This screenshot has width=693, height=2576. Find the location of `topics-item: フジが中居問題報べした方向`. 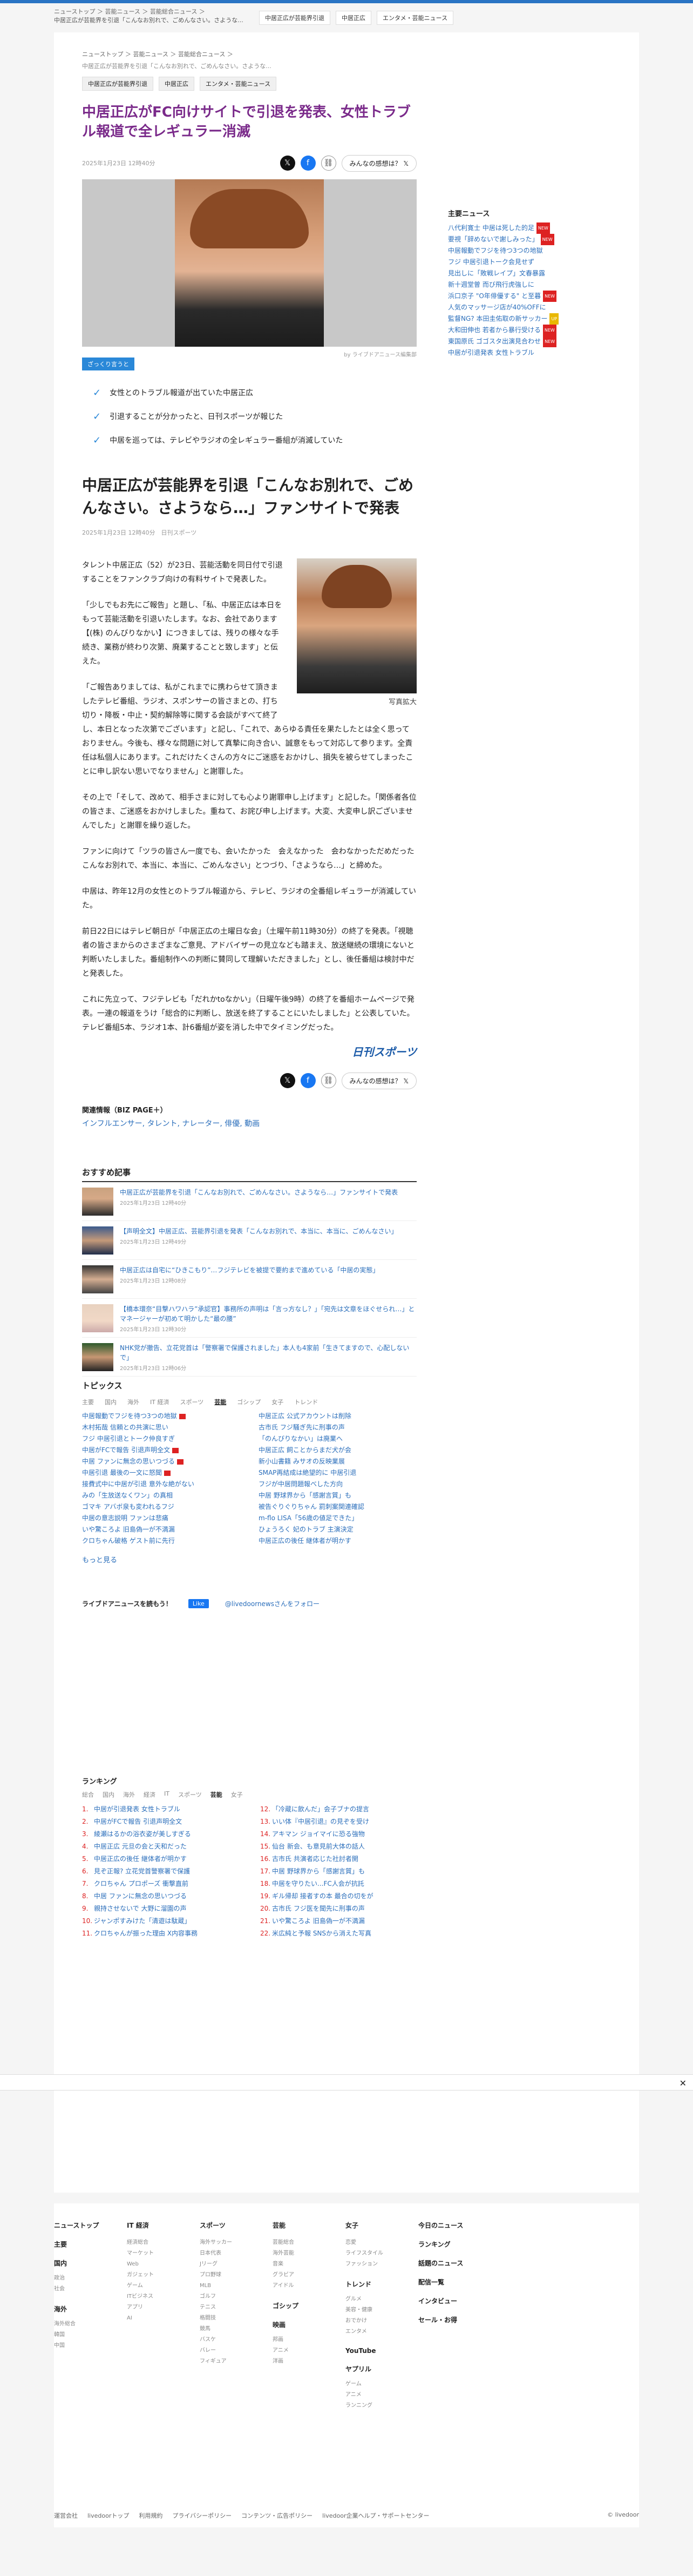

topics-item: フジが中居問題報べした方向 is located at coordinates (338, 1484).